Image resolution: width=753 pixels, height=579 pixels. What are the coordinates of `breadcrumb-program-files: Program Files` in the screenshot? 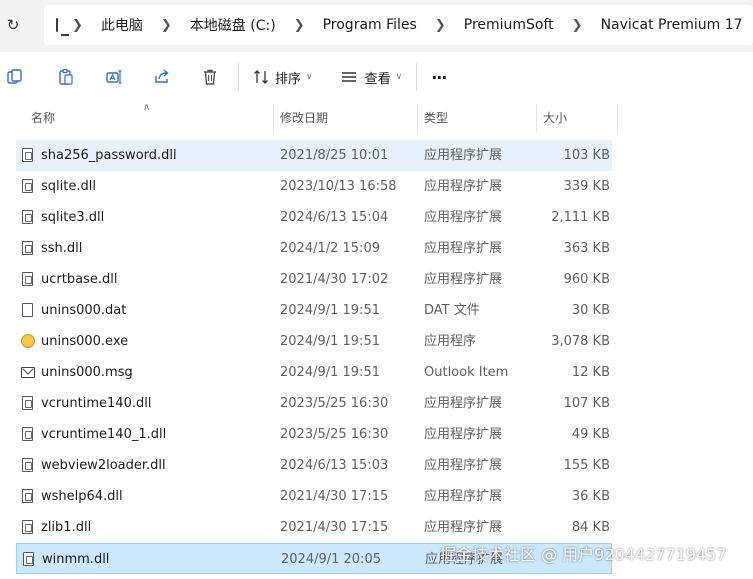 It's located at (370, 25).